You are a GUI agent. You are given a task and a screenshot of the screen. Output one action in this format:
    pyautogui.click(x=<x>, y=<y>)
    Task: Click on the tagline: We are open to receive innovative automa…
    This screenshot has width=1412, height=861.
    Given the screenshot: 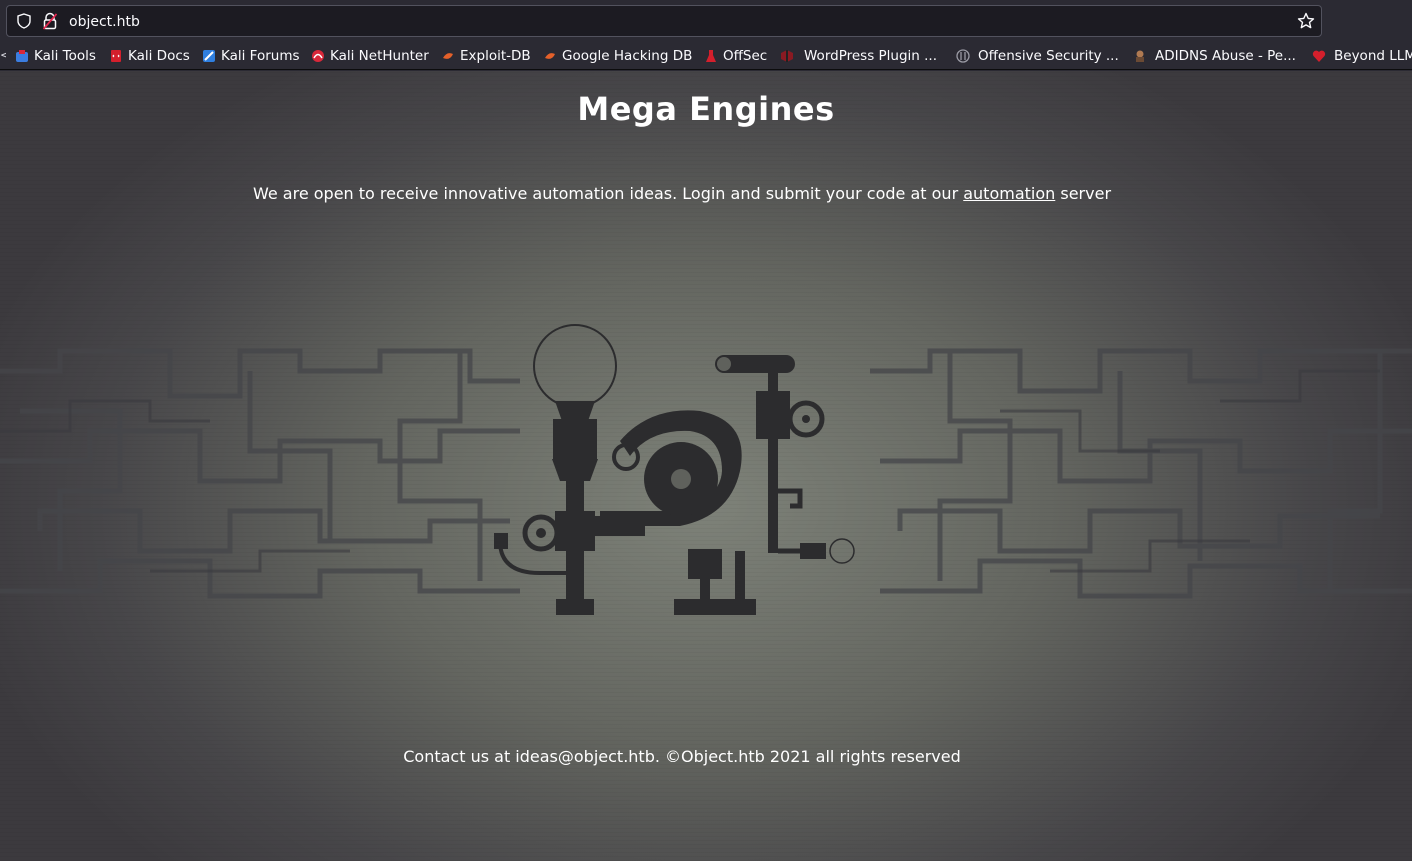 What is the action you would take?
    pyautogui.click(x=682, y=193)
    